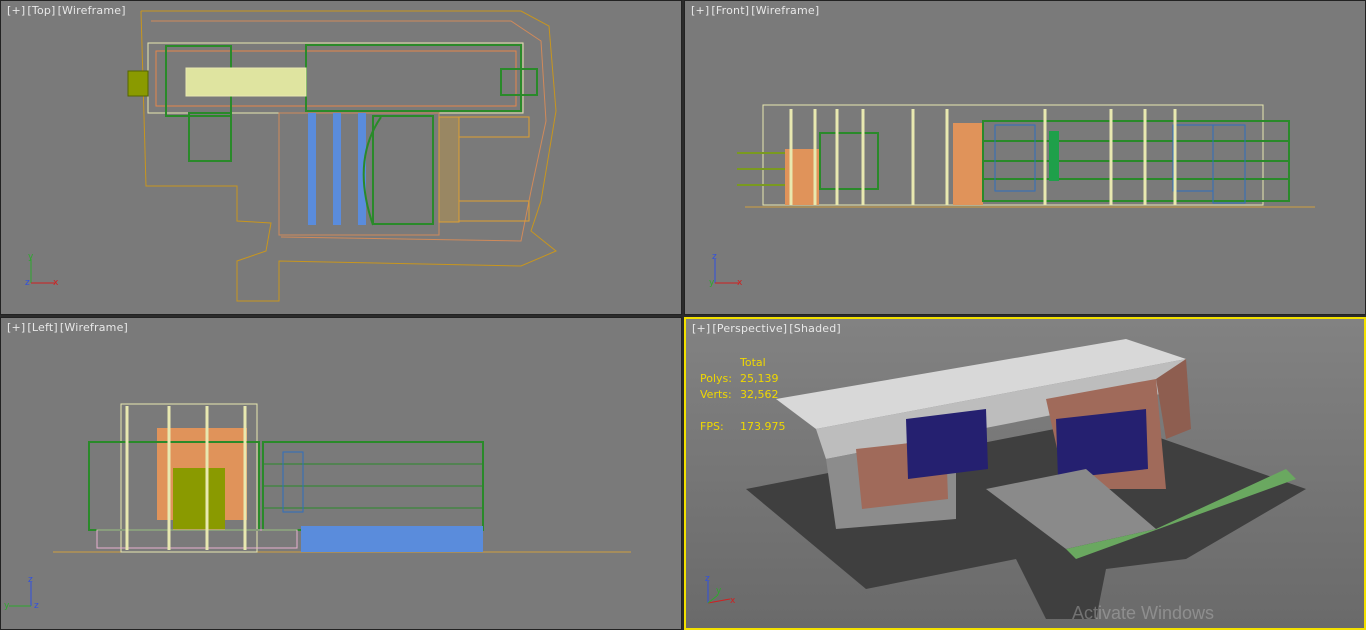  Describe the element at coordinates (23, 594) in the screenshot. I see `axis-gizmo-left: z y z` at that location.